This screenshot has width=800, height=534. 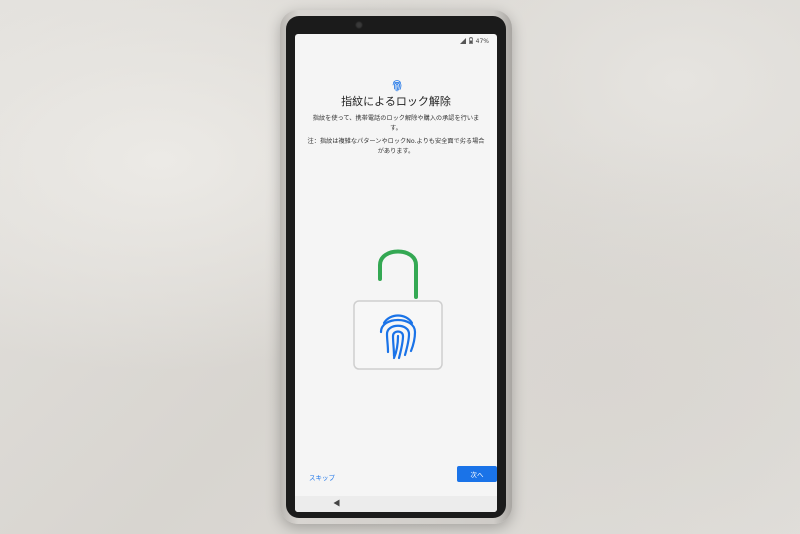 I want to click on skip-button: スキップ, so click(x=322, y=477).